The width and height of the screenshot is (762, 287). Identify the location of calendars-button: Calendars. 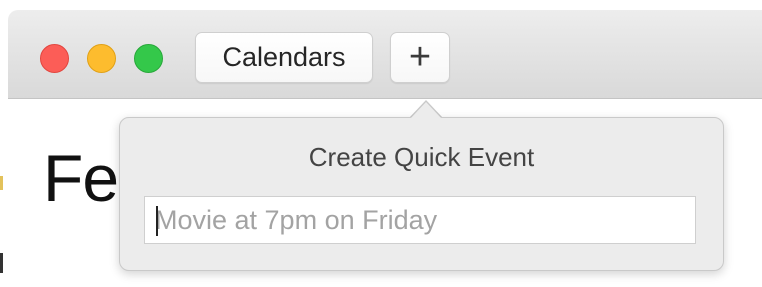
(284, 57).